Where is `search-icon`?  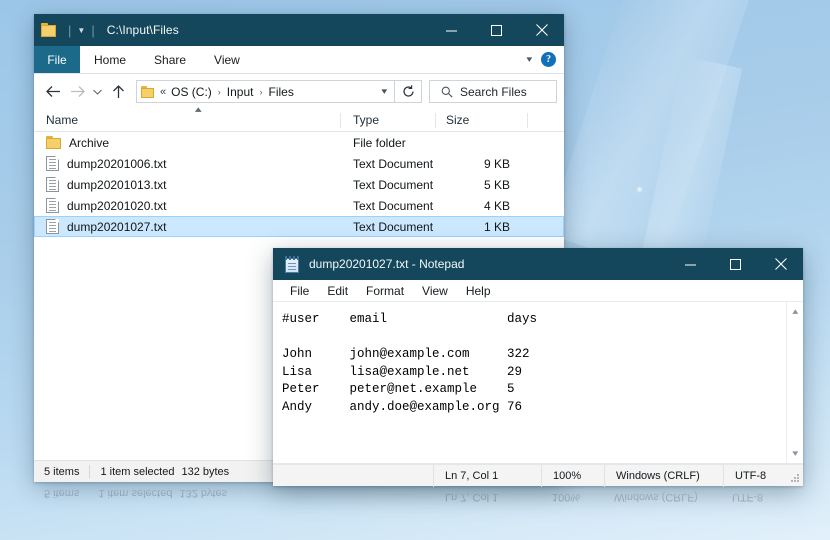
search-icon is located at coordinates (447, 92).